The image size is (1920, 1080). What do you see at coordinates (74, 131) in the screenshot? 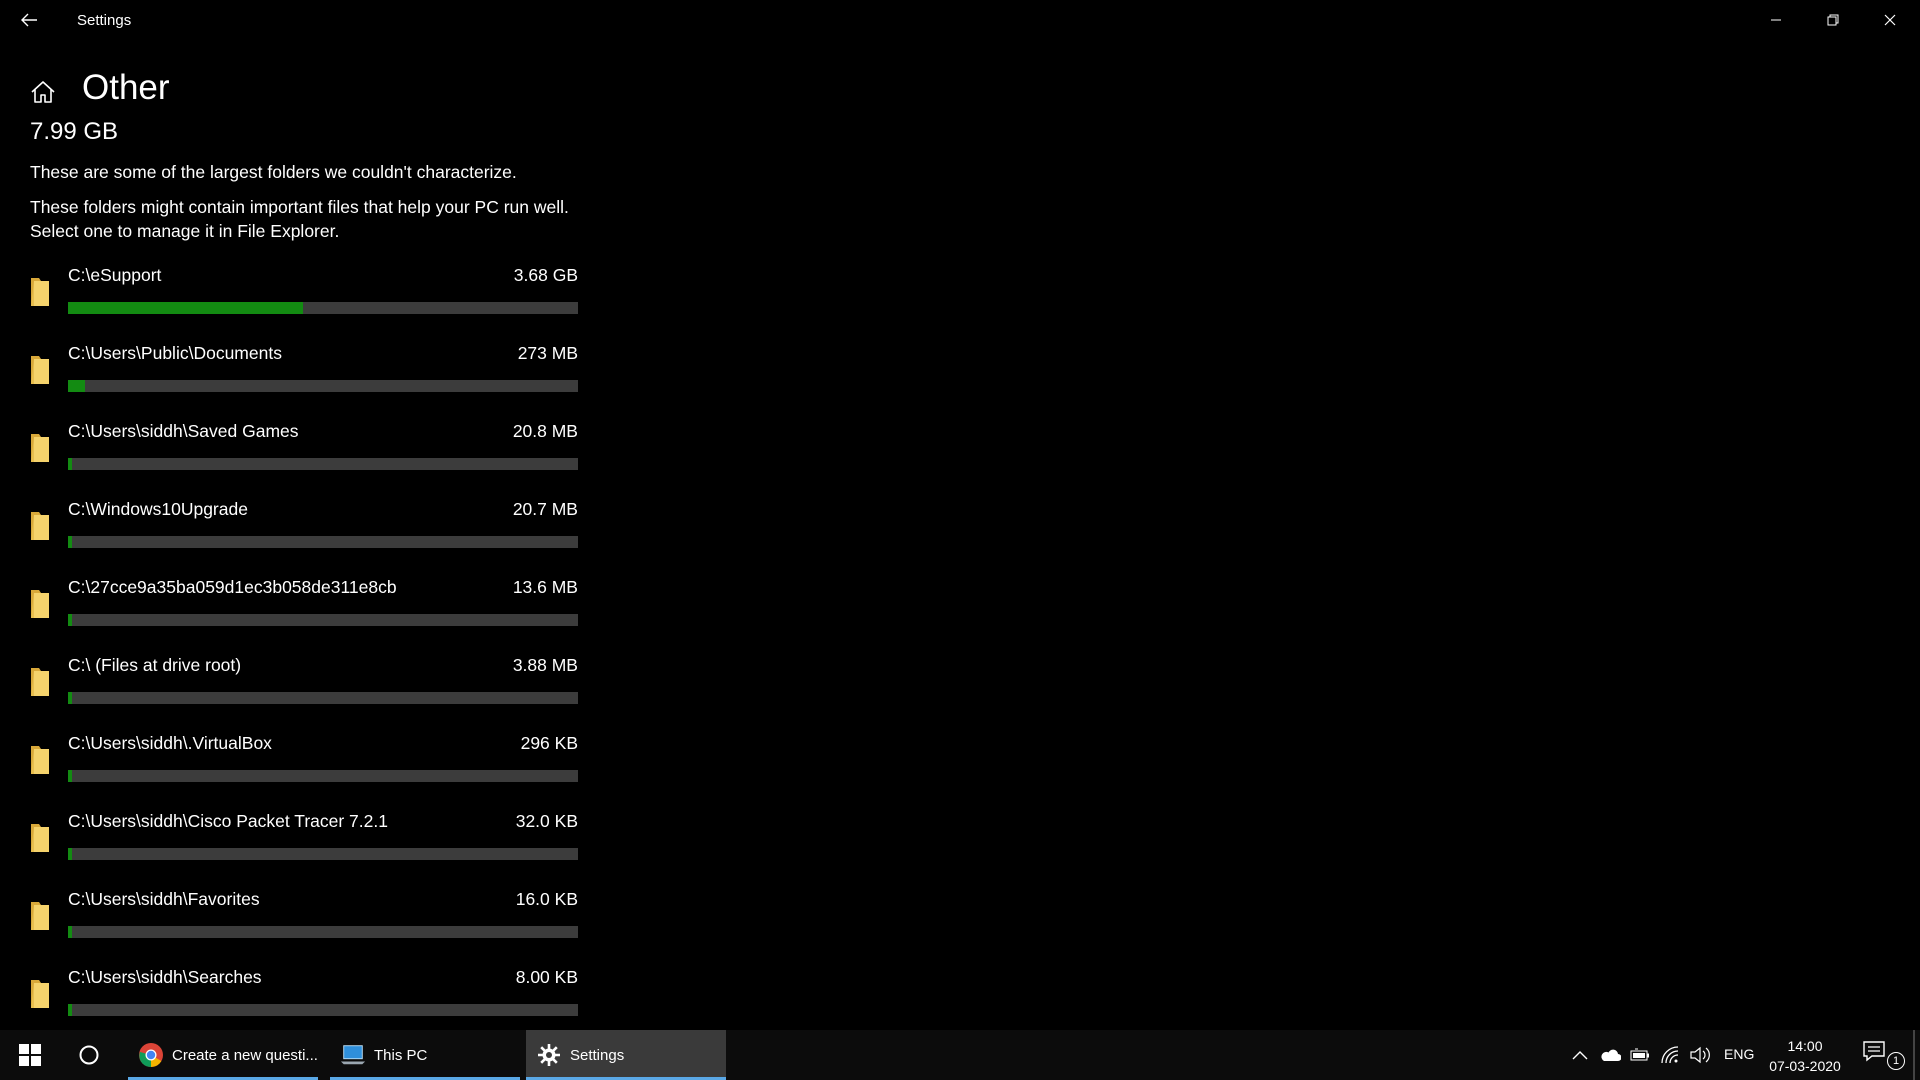
I see `total-size: 7.99 GB` at bounding box center [74, 131].